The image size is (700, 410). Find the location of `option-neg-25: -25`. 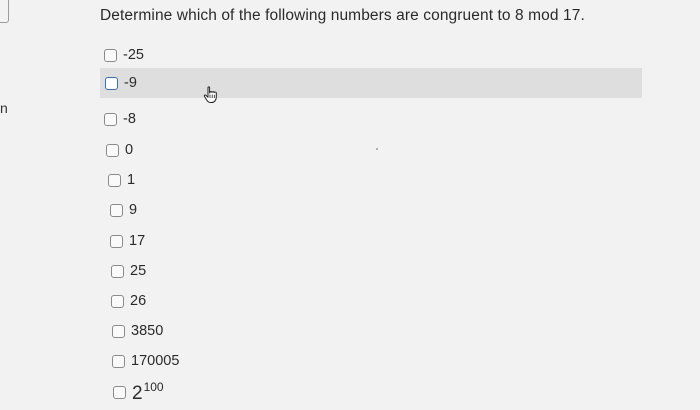

option-neg-25: -25 is located at coordinates (124, 55).